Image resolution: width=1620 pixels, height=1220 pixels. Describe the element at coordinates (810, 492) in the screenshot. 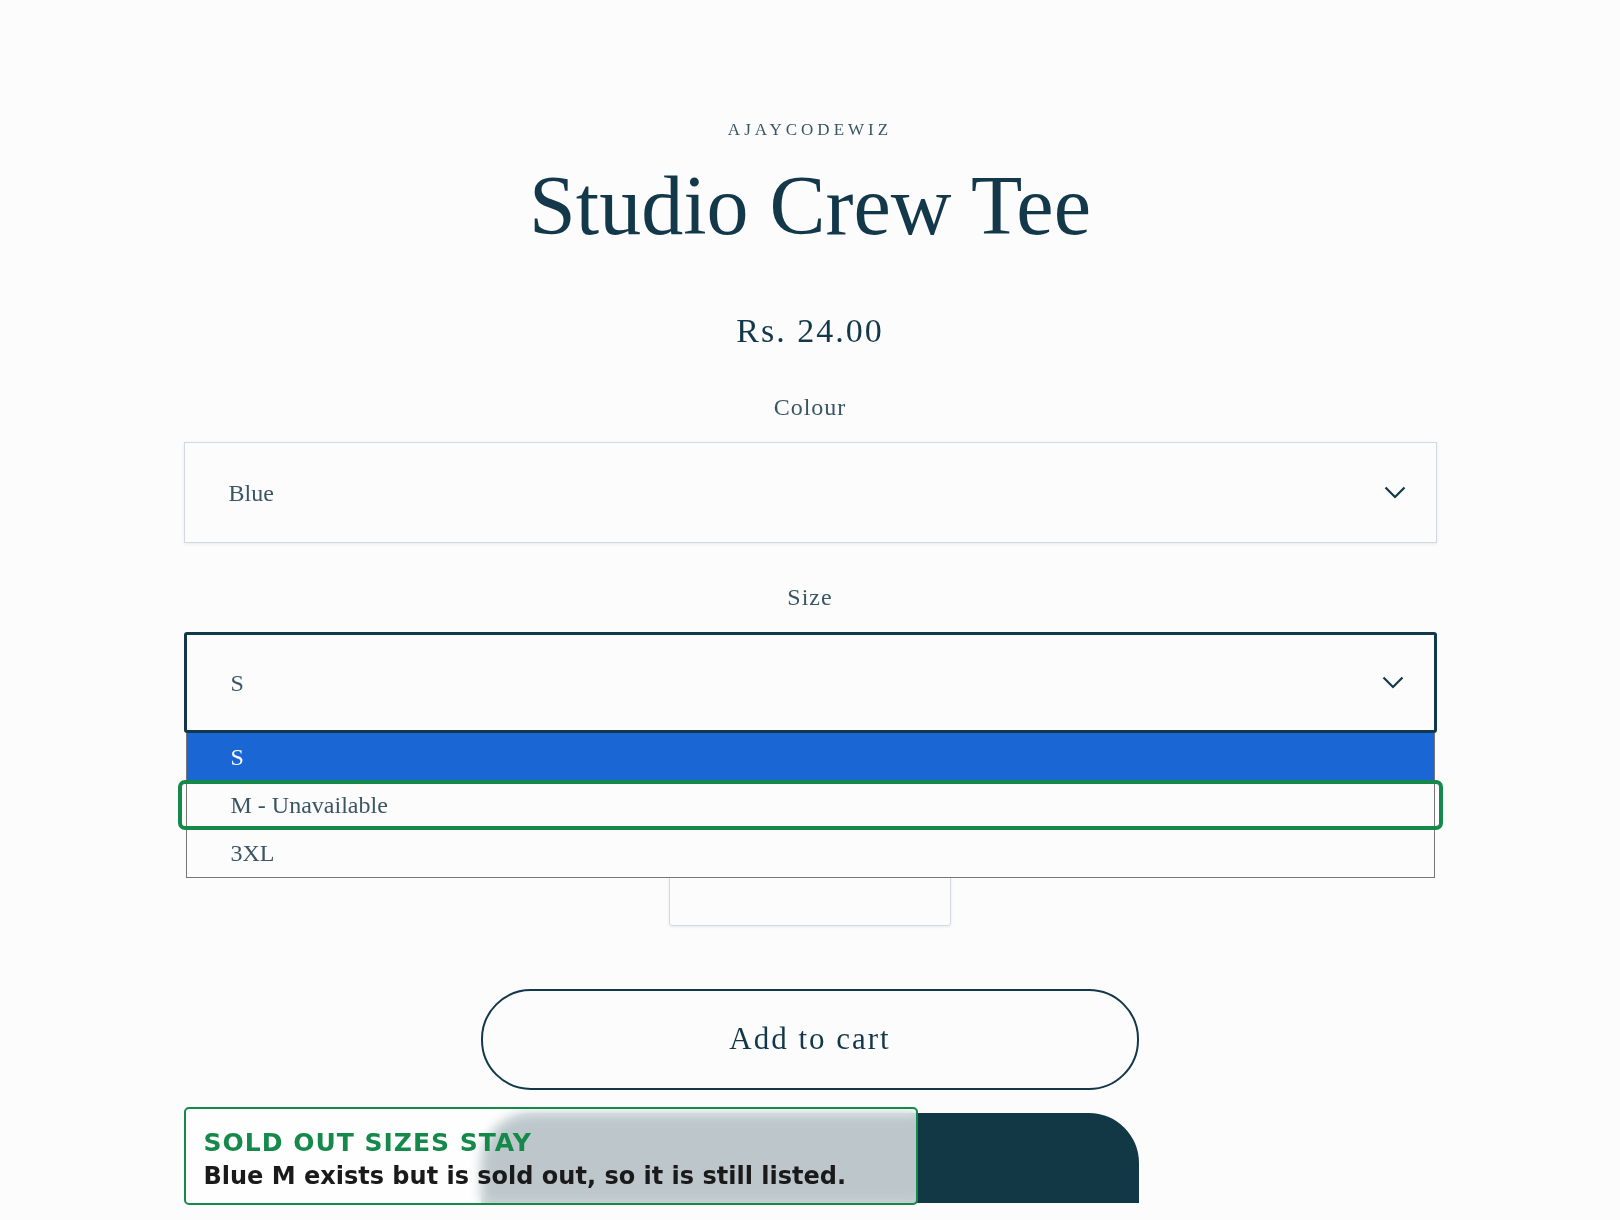

I see `select-field: Blue` at that location.